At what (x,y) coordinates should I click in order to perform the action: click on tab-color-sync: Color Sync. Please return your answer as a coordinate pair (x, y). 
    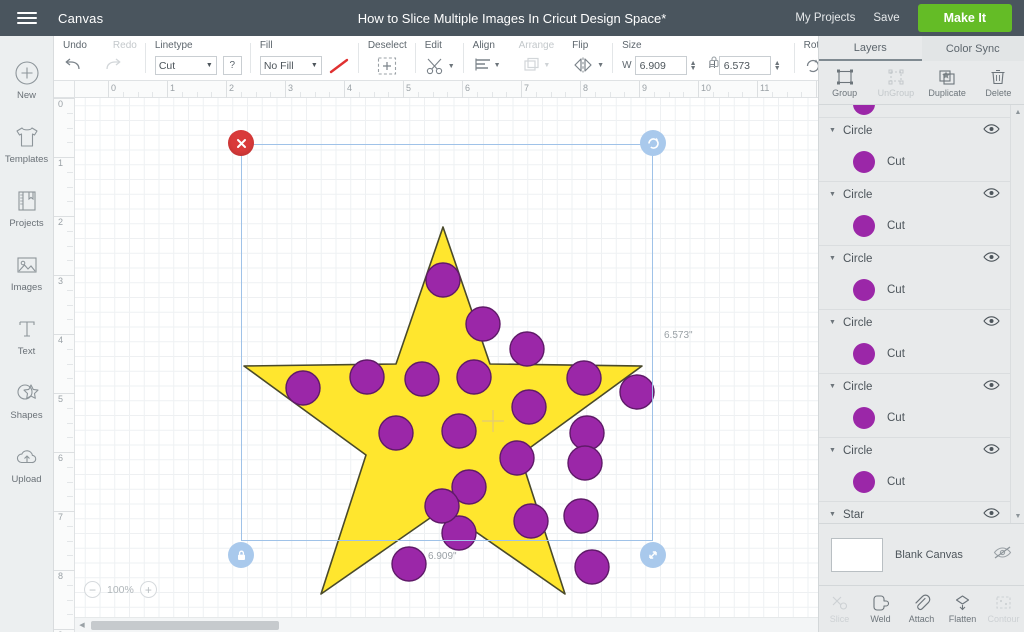
    Looking at the image, I should click on (973, 48).